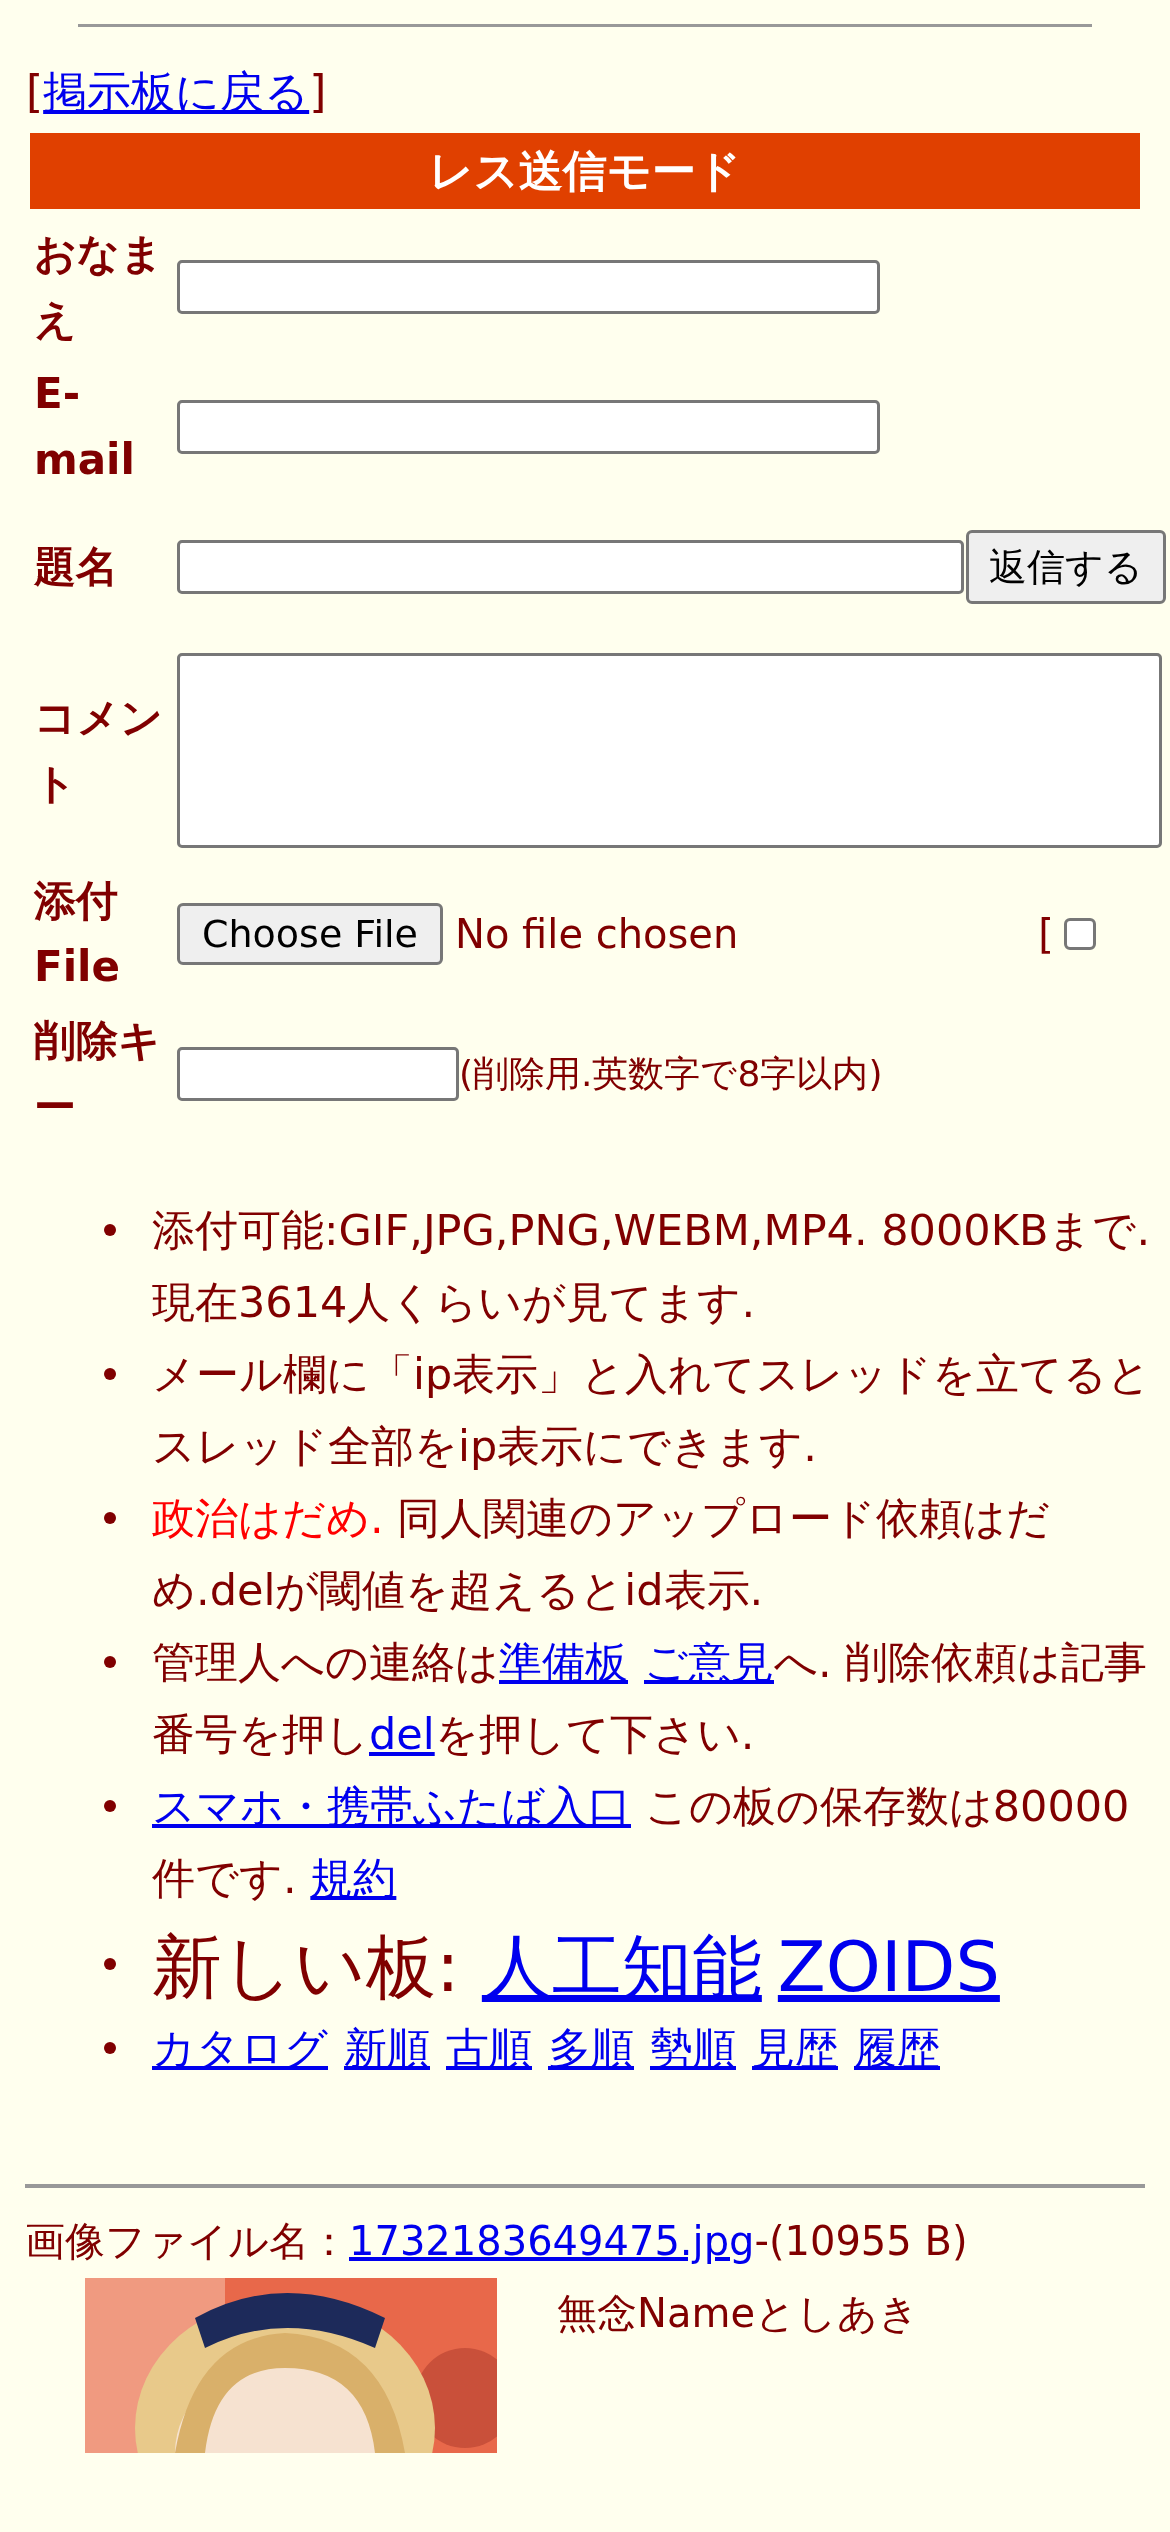 The width and height of the screenshot is (1170, 2532). I want to click on link: ご意見, so click(709, 1662).